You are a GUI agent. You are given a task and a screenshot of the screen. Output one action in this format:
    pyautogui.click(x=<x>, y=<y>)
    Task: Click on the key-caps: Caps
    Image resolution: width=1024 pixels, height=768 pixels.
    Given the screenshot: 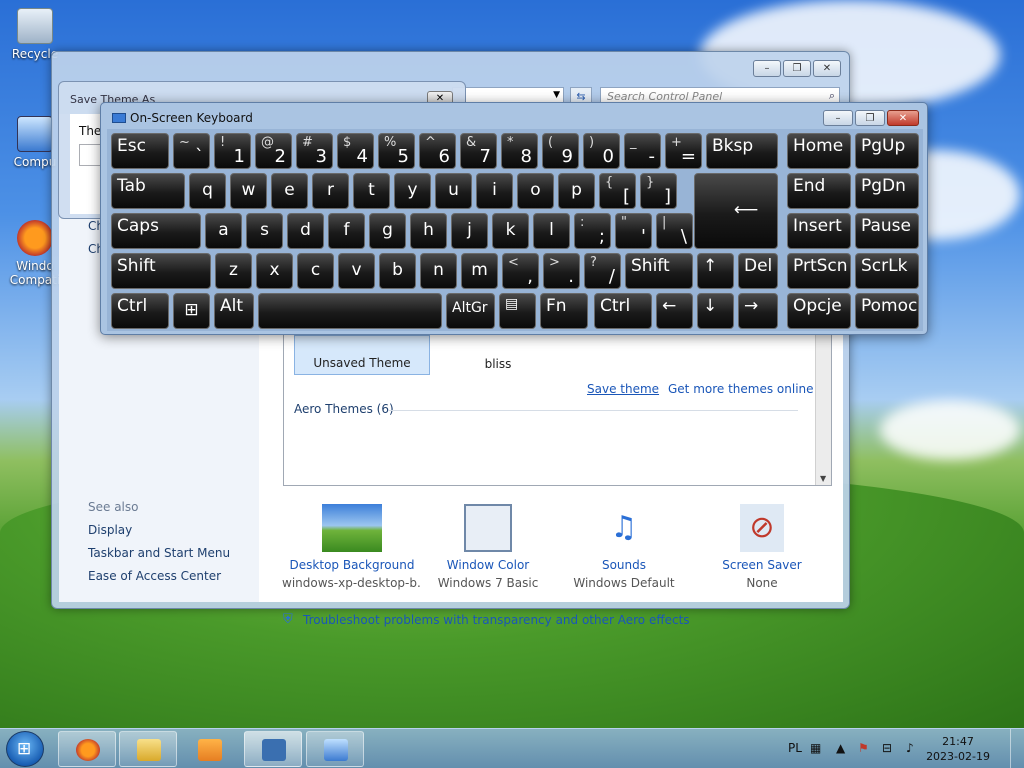 What is the action you would take?
    pyautogui.click(x=156, y=231)
    